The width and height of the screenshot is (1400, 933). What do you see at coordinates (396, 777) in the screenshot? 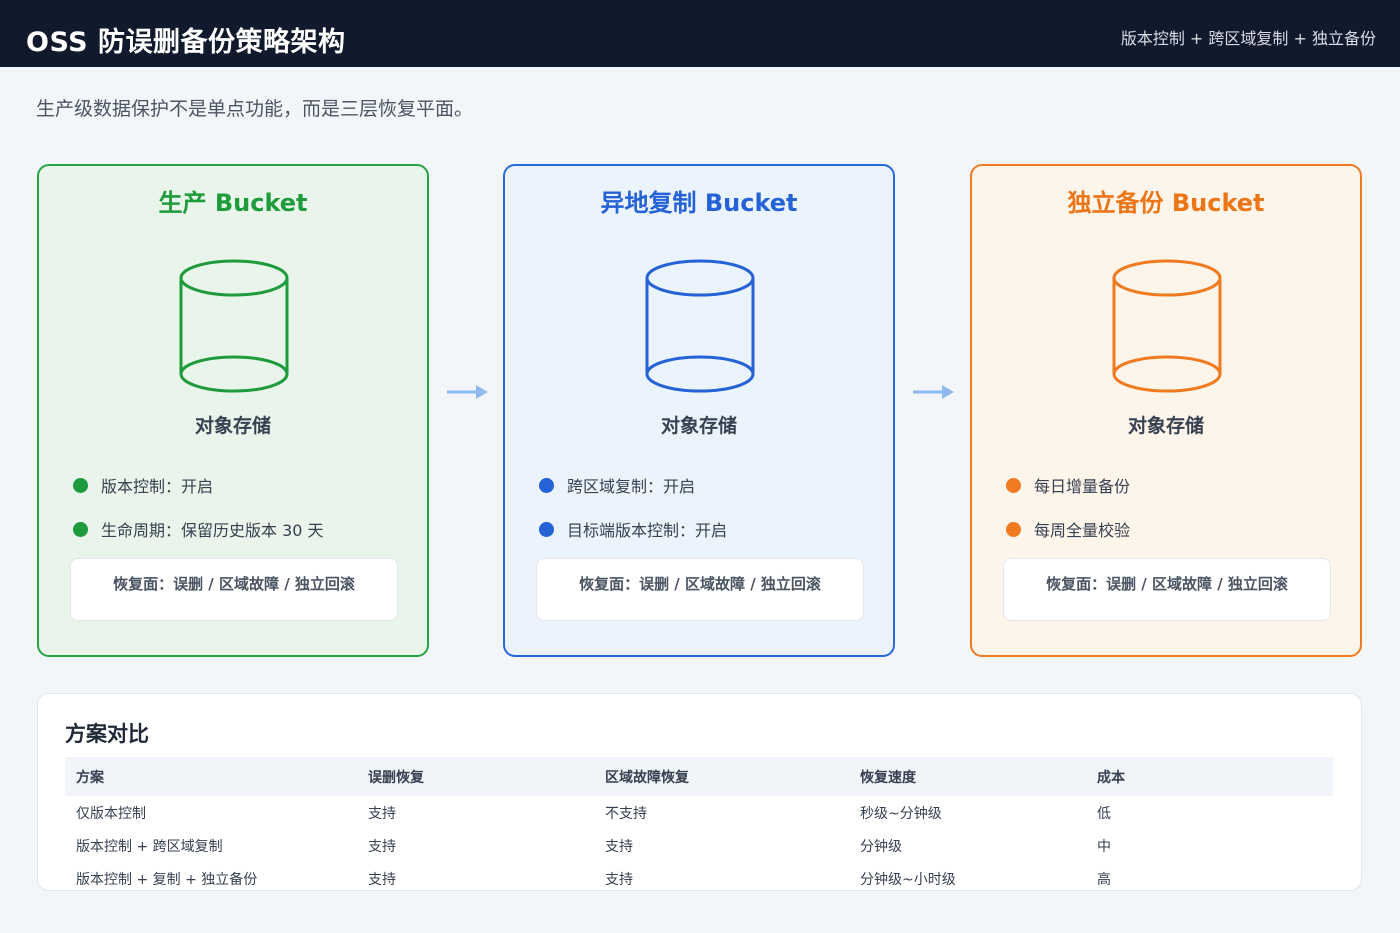
I see `column-header: 误删恢复` at bounding box center [396, 777].